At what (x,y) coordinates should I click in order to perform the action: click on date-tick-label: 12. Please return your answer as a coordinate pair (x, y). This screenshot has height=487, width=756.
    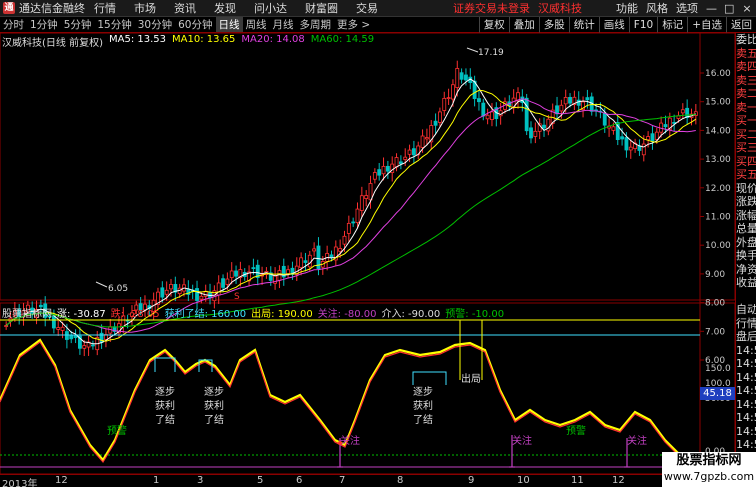
    Looking at the image, I should click on (618, 480).